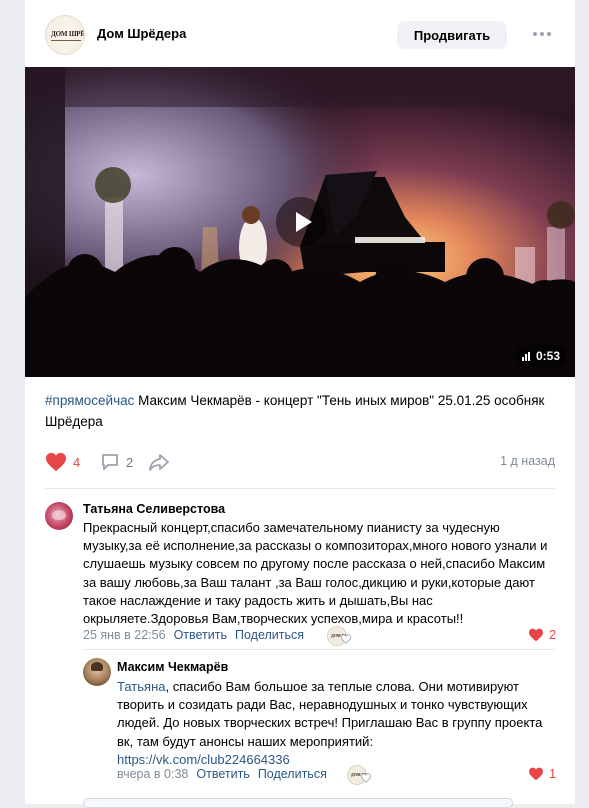 This screenshot has width=589, height=808. Describe the element at coordinates (548, 356) in the screenshot. I see `video-duration: 0:53` at that location.